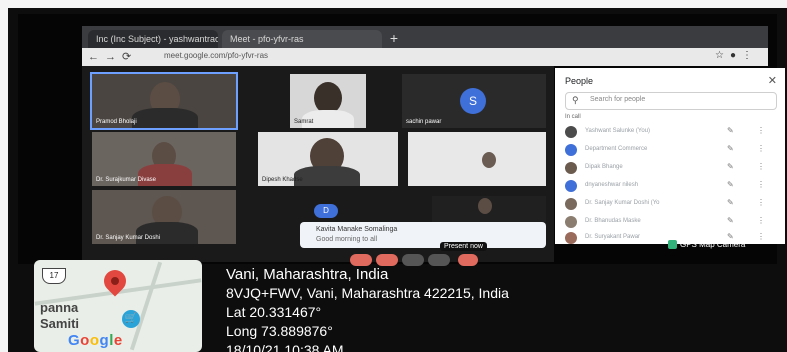 The height and width of the screenshot is (352, 787). What do you see at coordinates (347, 239) in the screenshot?
I see `chat-message: Good morning to all` at bounding box center [347, 239].